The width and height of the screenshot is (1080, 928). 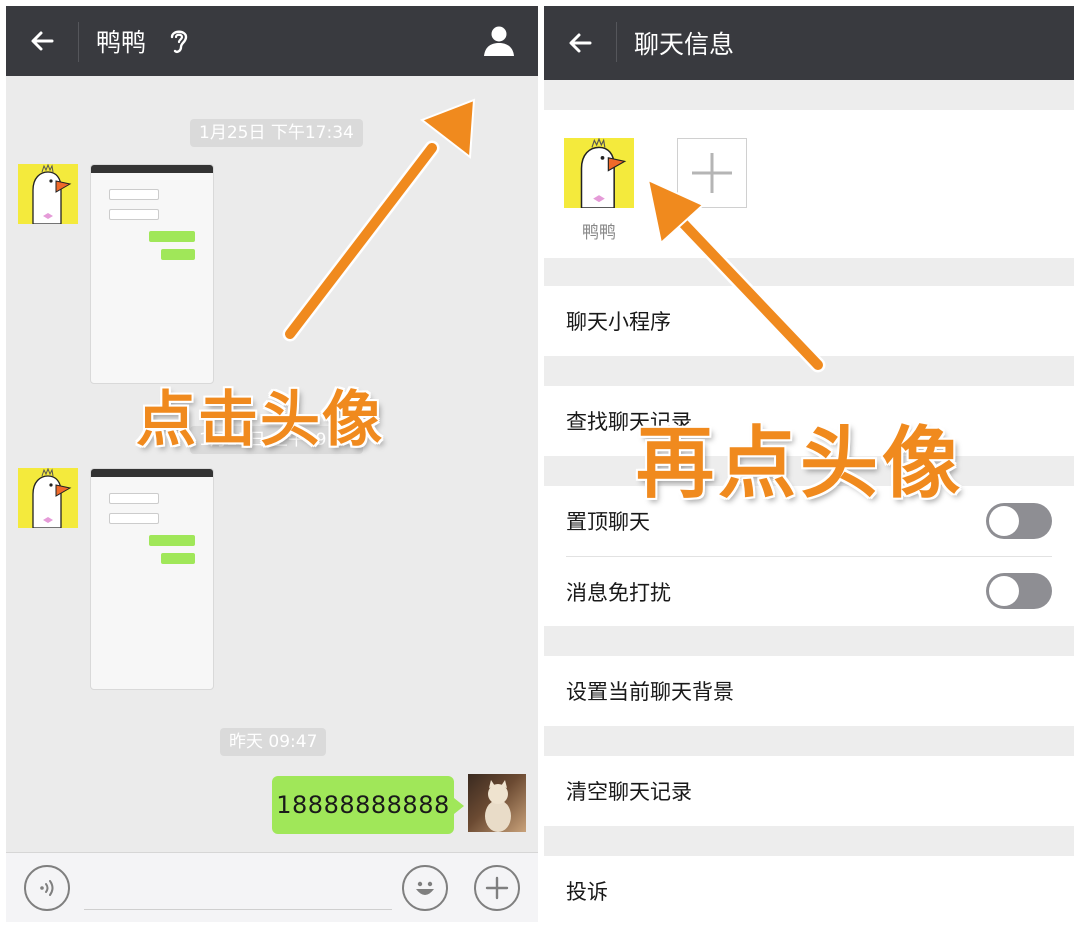 I want to click on timestamp: 1月25日 下午17:34, so click(x=276, y=133).